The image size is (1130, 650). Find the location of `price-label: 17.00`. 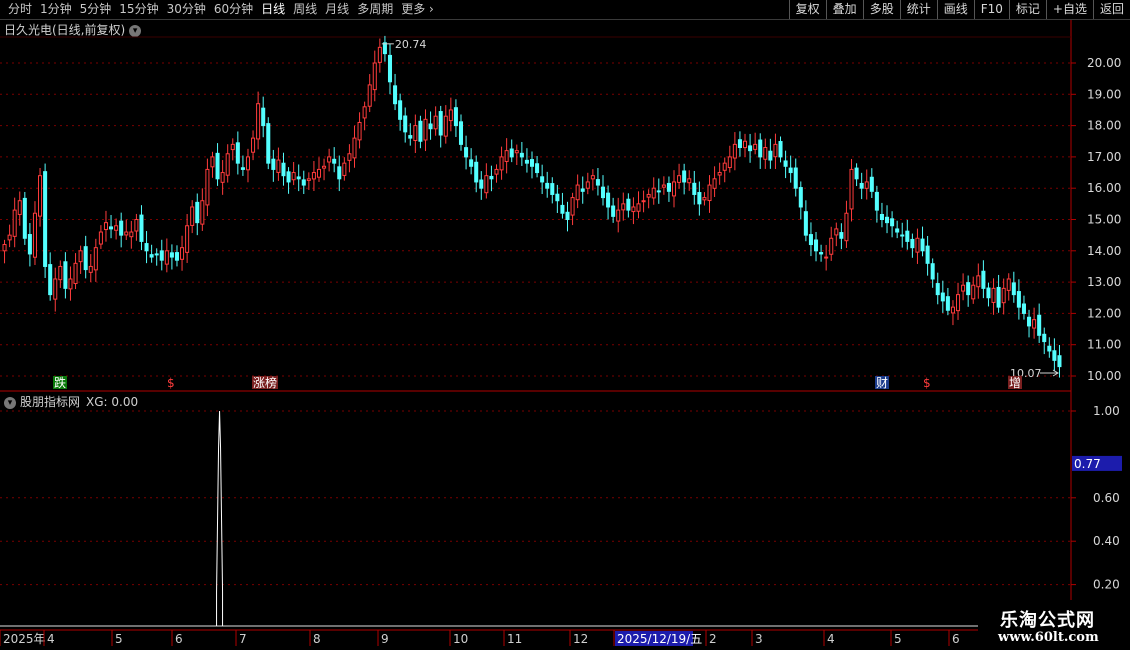

price-label: 17.00 is located at coordinates (1104, 157).